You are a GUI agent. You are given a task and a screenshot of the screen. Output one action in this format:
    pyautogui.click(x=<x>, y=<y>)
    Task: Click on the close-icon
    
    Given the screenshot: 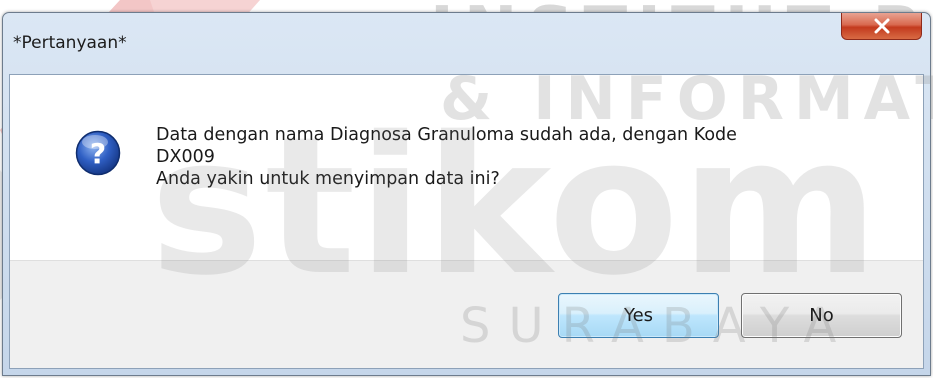 What is the action you would take?
    pyautogui.click(x=881, y=26)
    